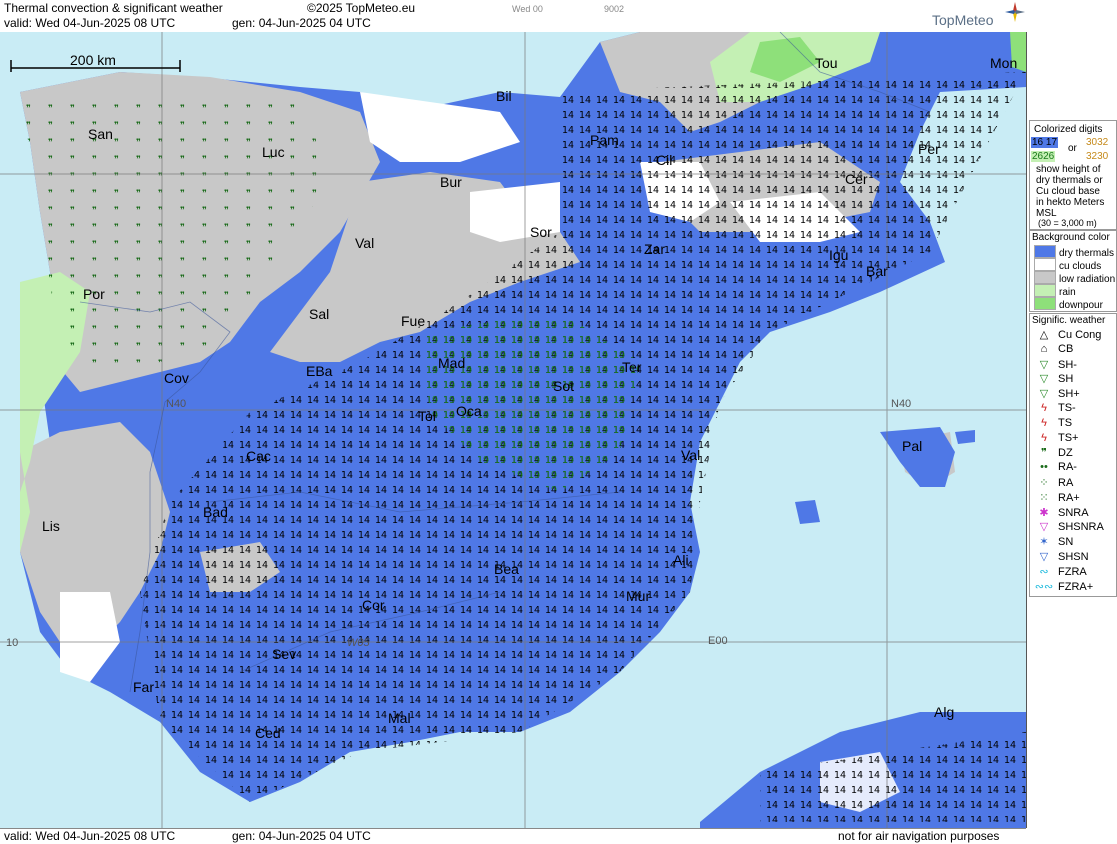 The image size is (1117, 844). Describe the element at coordinates (1053, 482) in the screenshot. I see `legend-sig-item: ⁘ RA` at that location.